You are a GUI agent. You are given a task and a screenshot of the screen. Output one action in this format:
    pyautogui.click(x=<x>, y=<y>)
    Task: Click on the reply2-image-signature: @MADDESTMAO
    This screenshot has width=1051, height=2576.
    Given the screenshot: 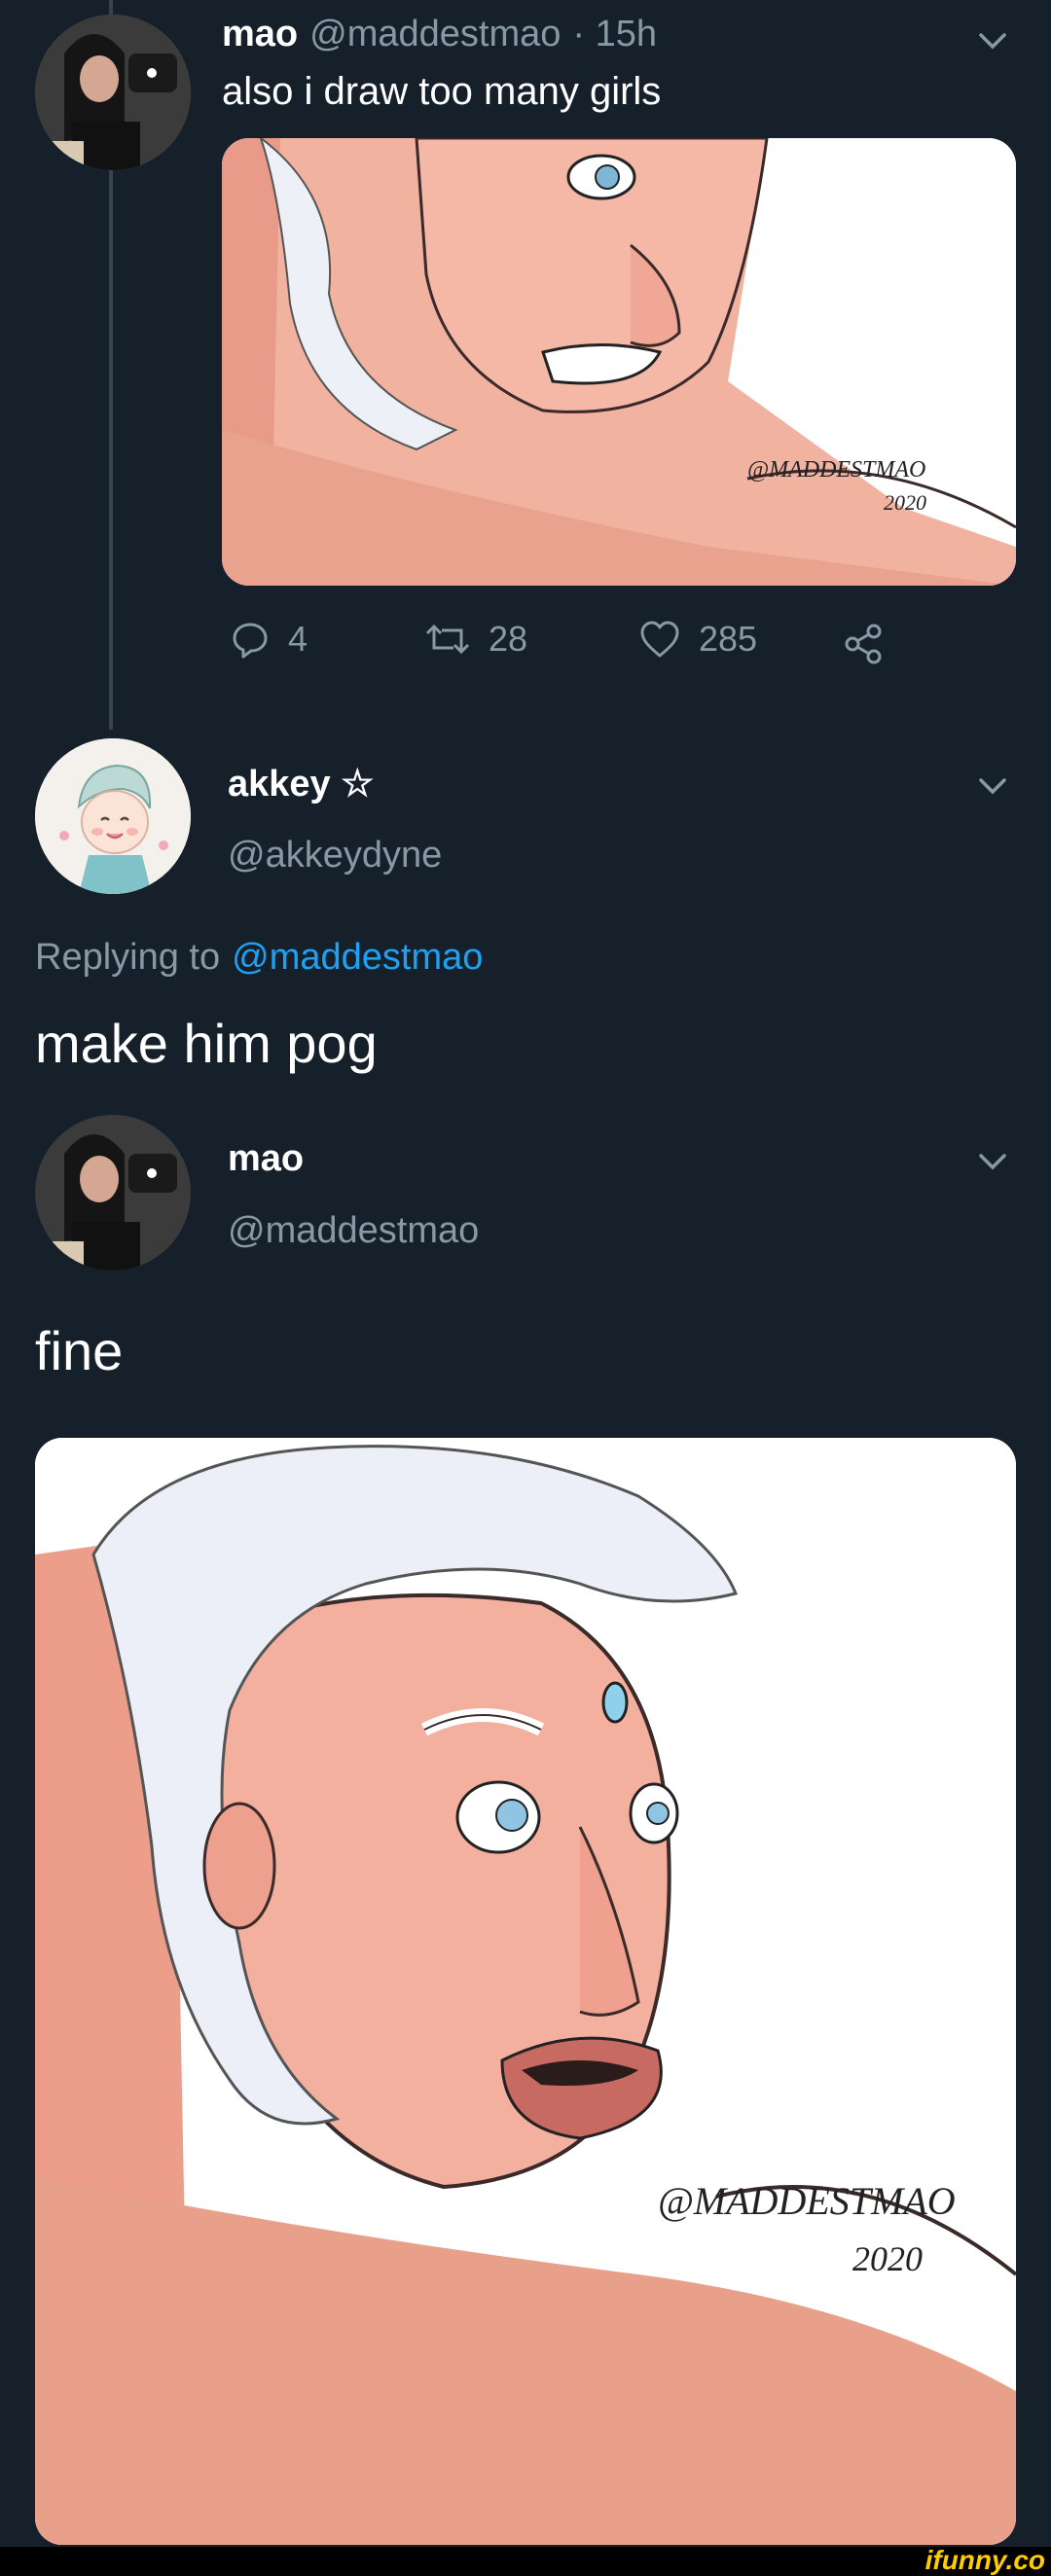 What is the action you would take?
    pyautogui.click(x=807, y=2201)
    